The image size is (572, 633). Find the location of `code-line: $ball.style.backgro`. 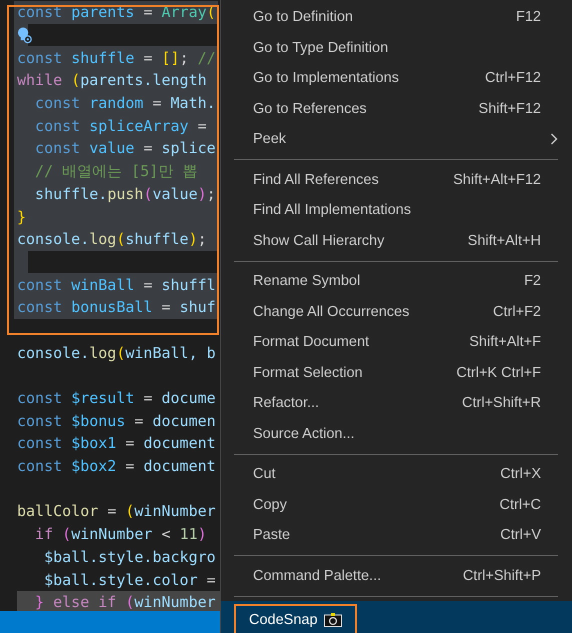

code-line: $ball.style.backgro is located at coordinates (130, 557).